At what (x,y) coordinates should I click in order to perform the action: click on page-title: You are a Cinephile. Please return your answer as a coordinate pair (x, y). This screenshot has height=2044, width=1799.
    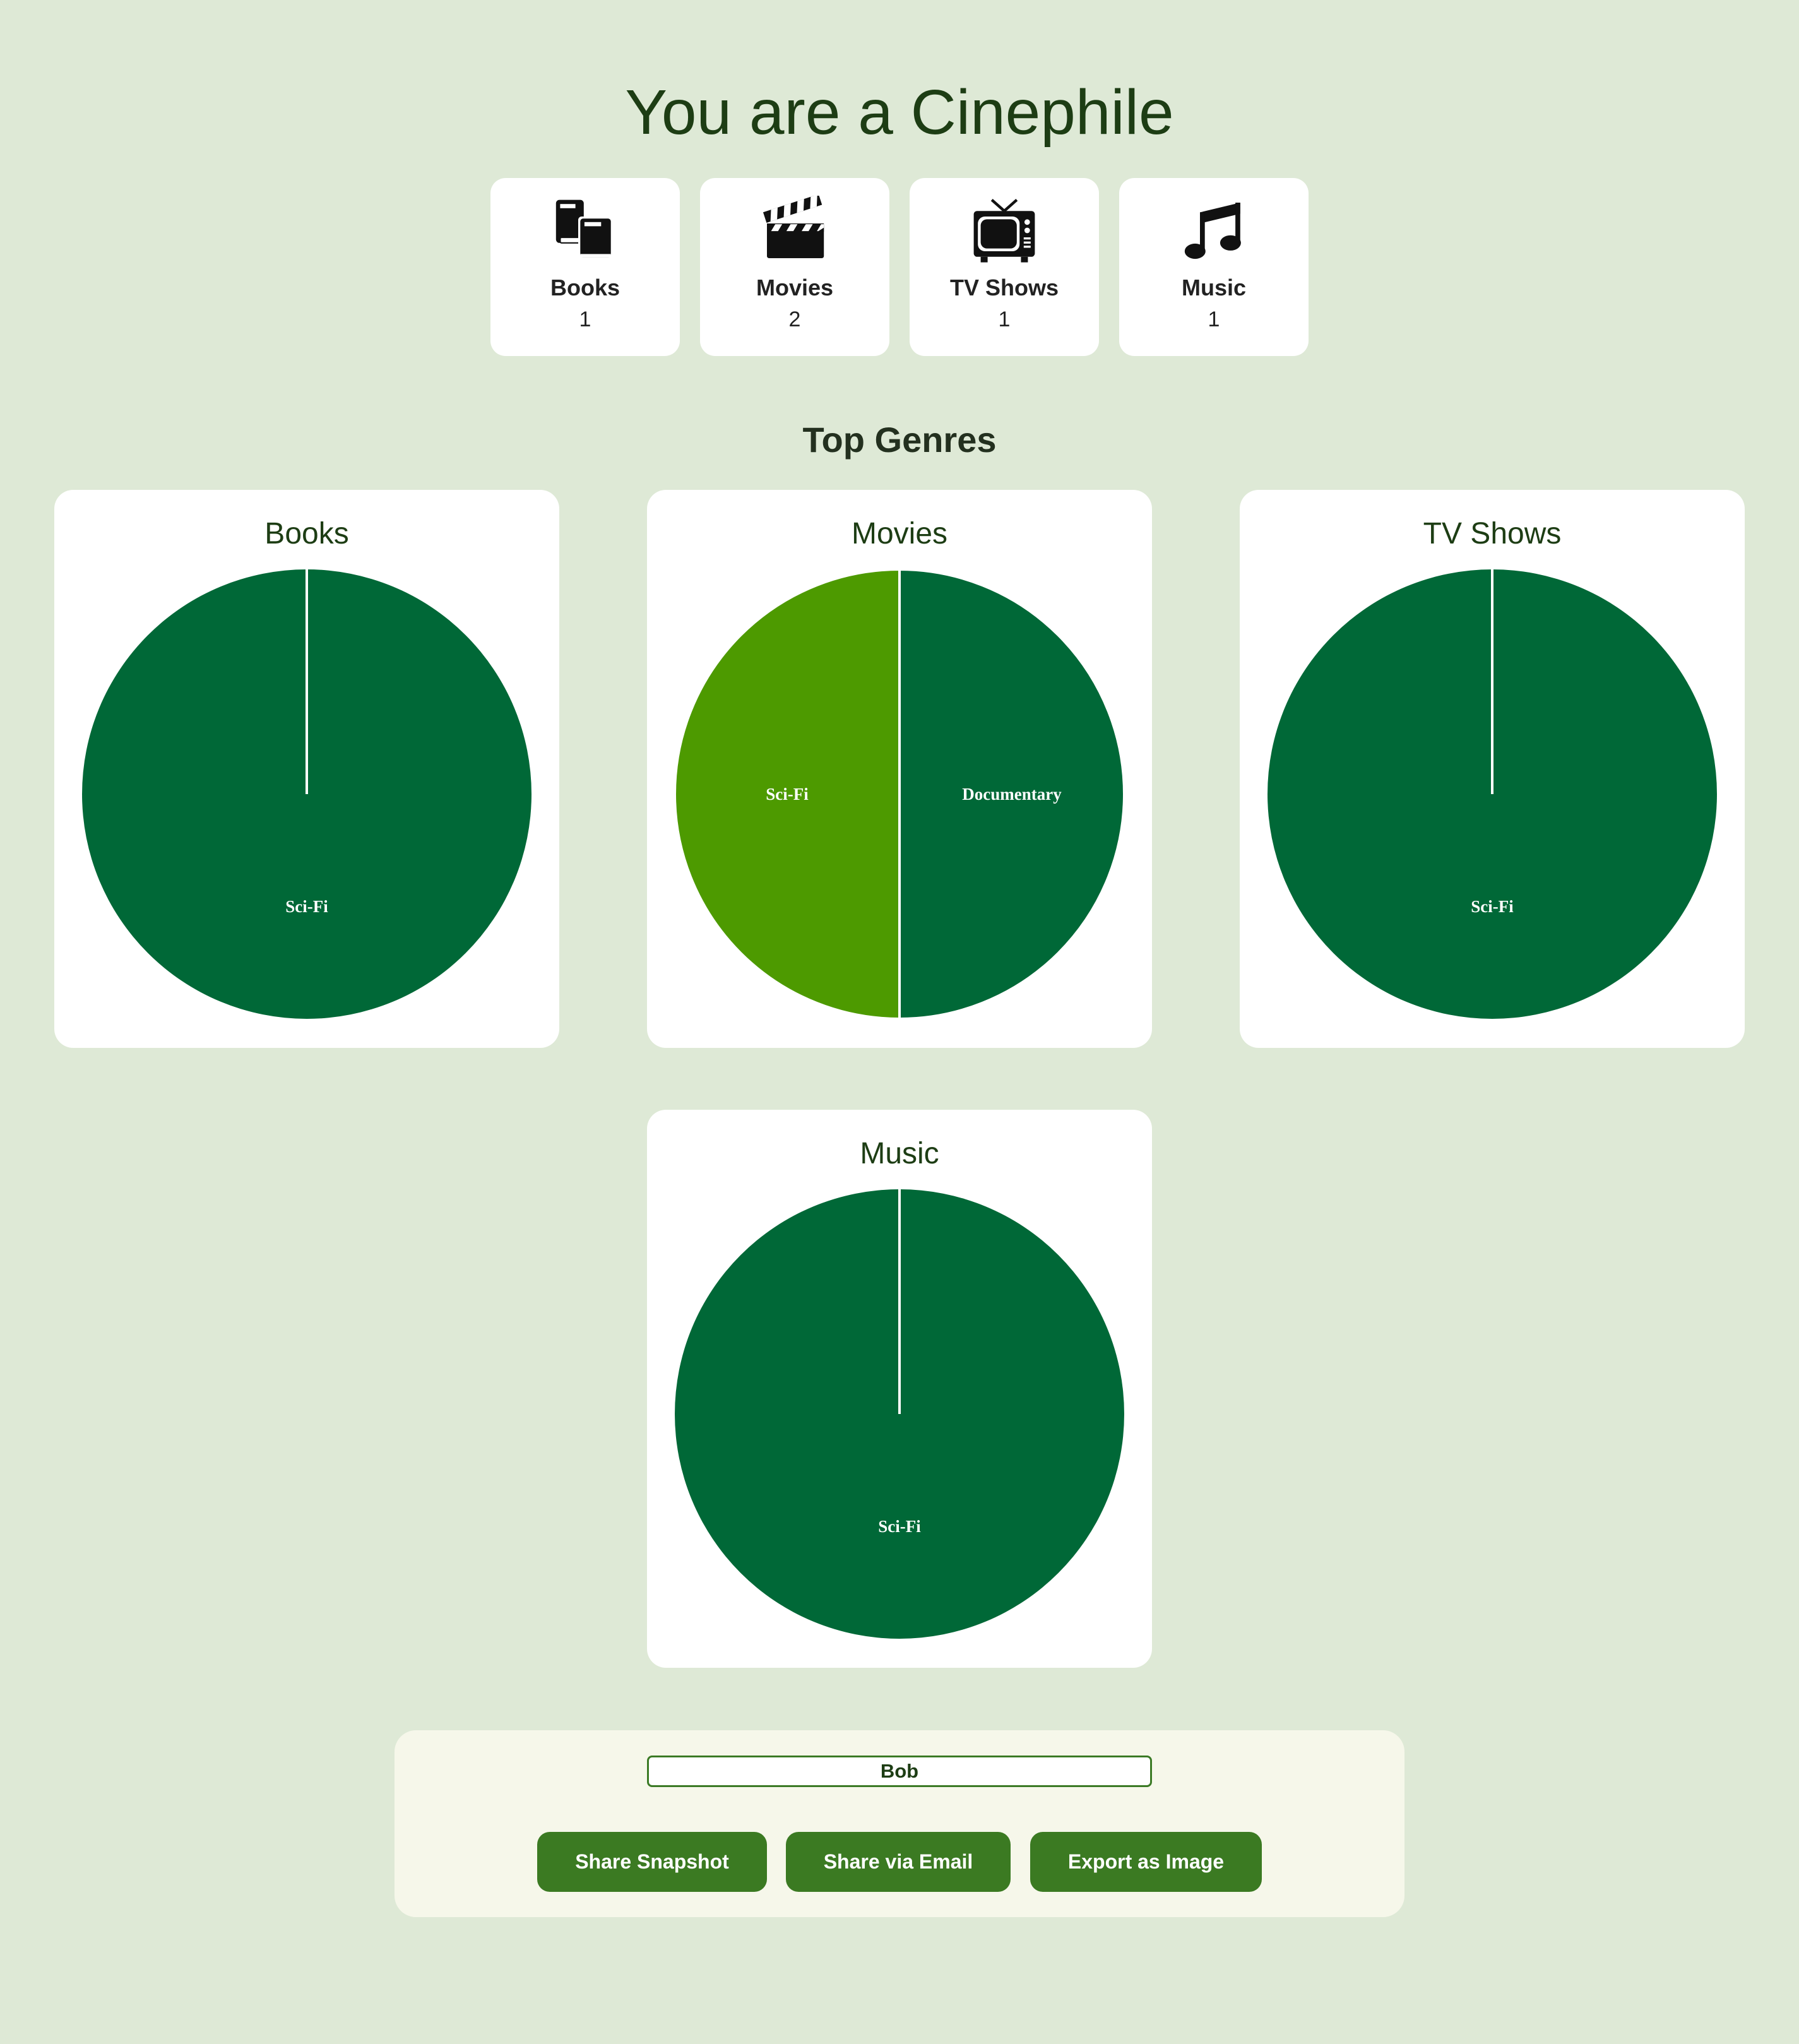
    Looking at the image, I should click on (899, 112).